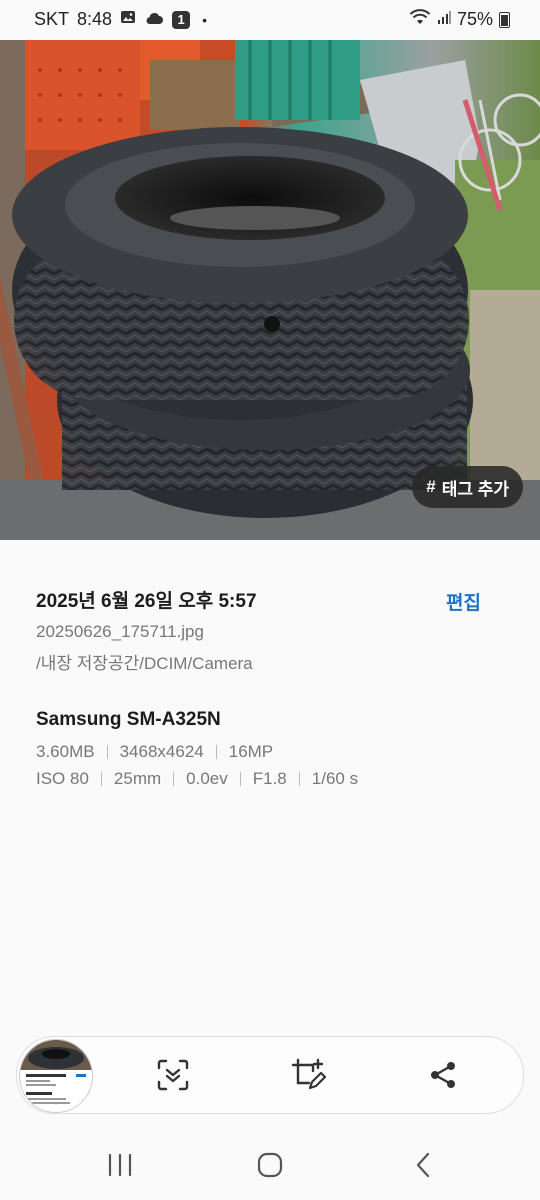 Image resolution: width=540 pixels, height=1200 pixels. Describe the element at coordinates (181, 19) in the screenshot. I see `notification-count-badge: 1` at that location.